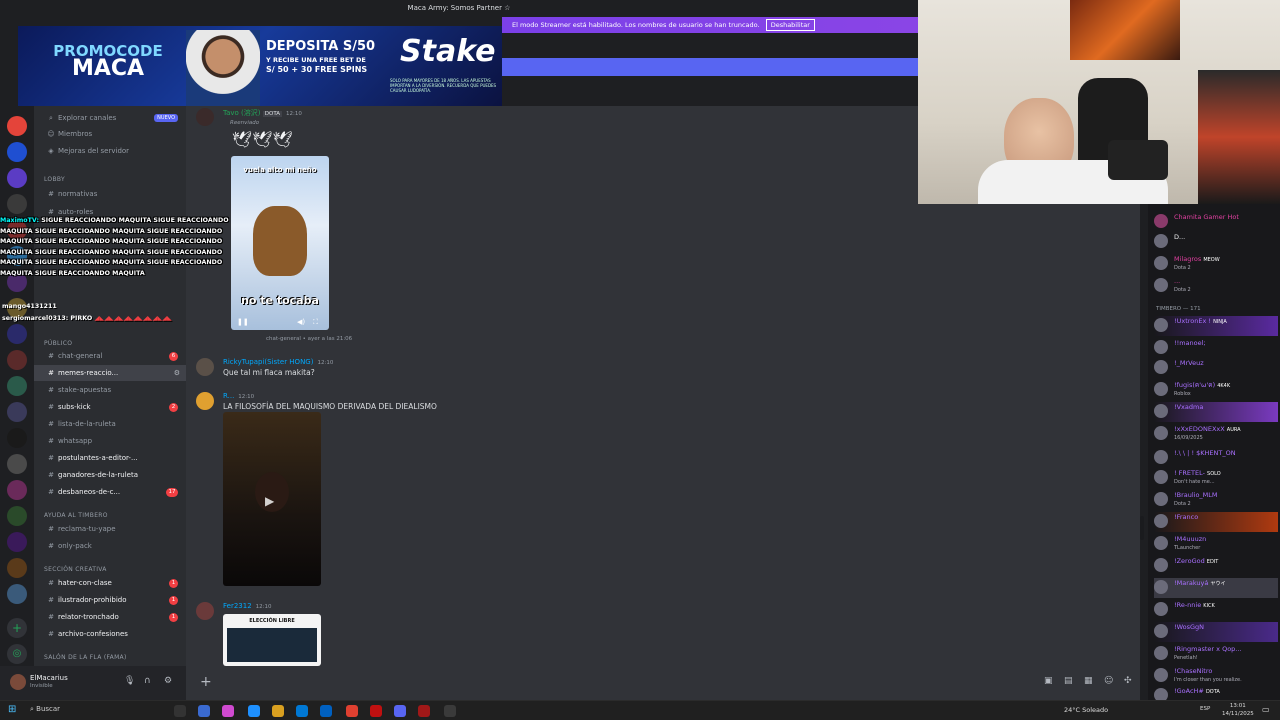 The height and width of the screenshot is (720, 1280). I want to click on obs-icon, so click(424, 711).